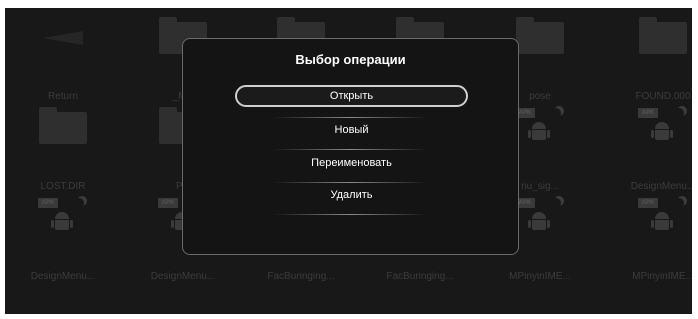 The width and height of the screenshot is (698, 319). I want to click on file-item: FOUND.000, so click(647, 60).